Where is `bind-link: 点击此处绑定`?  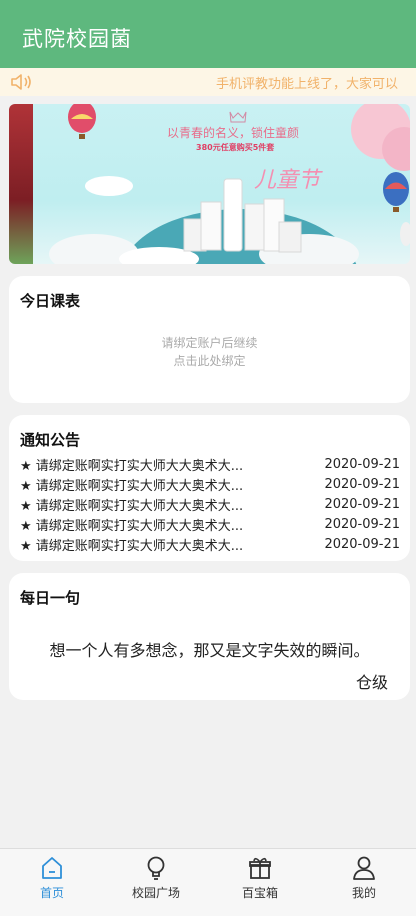 bind-link: 点击此处绑定 is located at coordinates (209, 360).